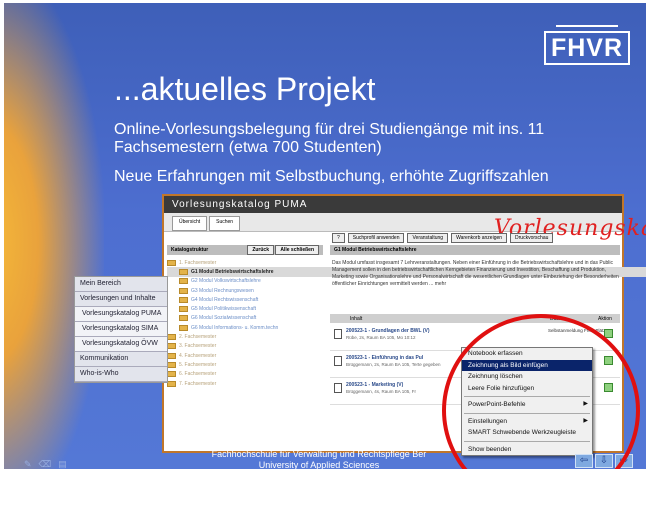 This screenshot has height=511, width=646. I want to click on slide-tool-icons: ✎⌫▤, so click(49, 464).